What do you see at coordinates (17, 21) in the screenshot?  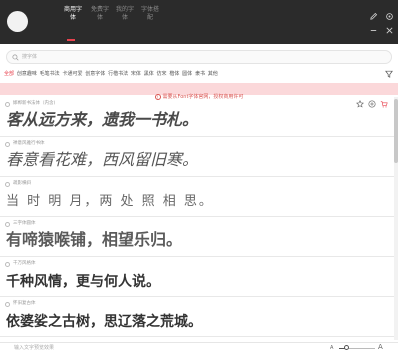 I see `avatar` at bounding box center [17, 21].